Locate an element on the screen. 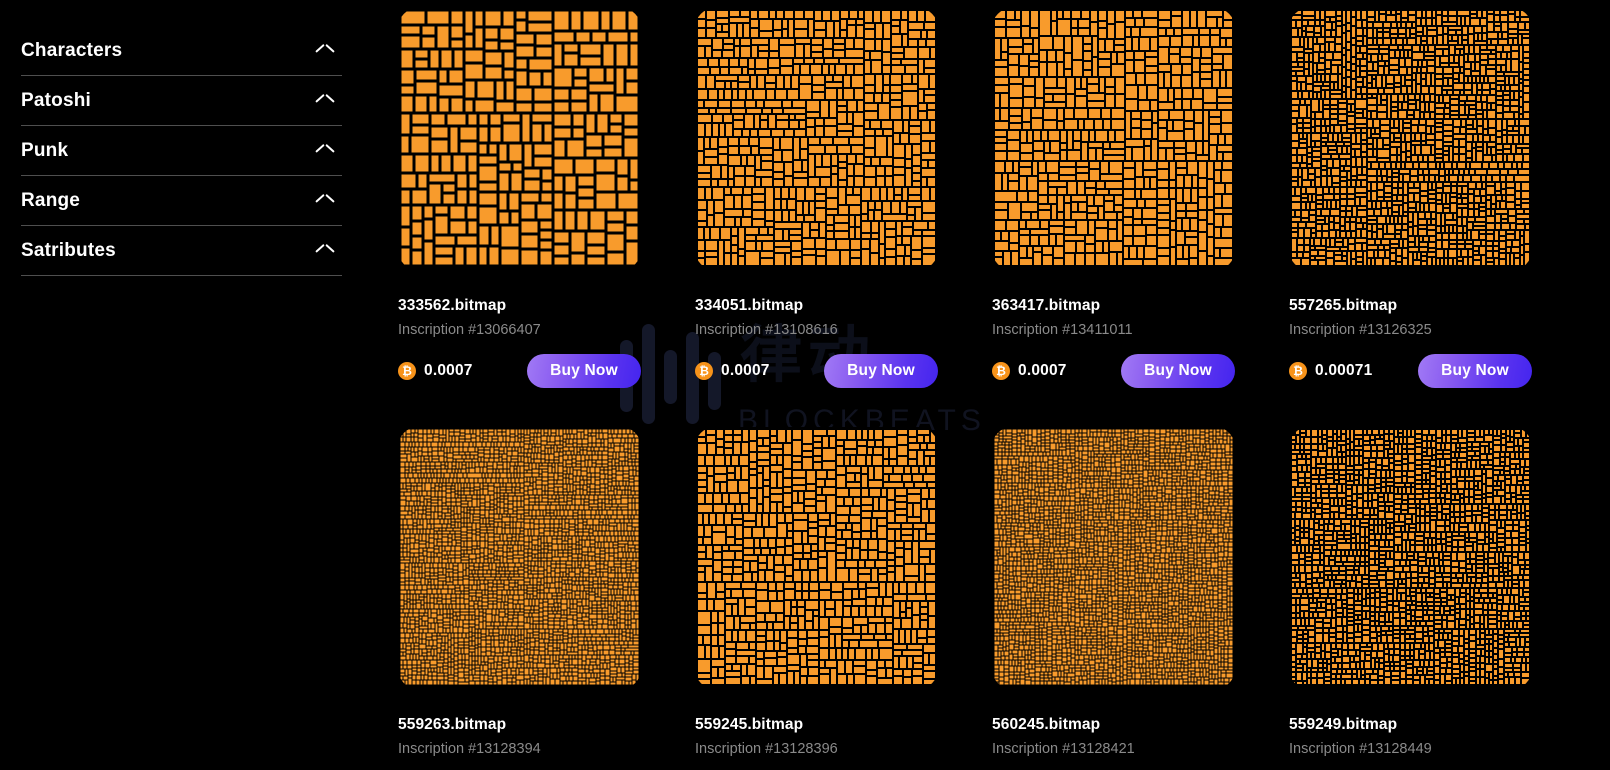  card-footer: ₿ 0.00071 Buy Now is located at coordinates (1410, 371).